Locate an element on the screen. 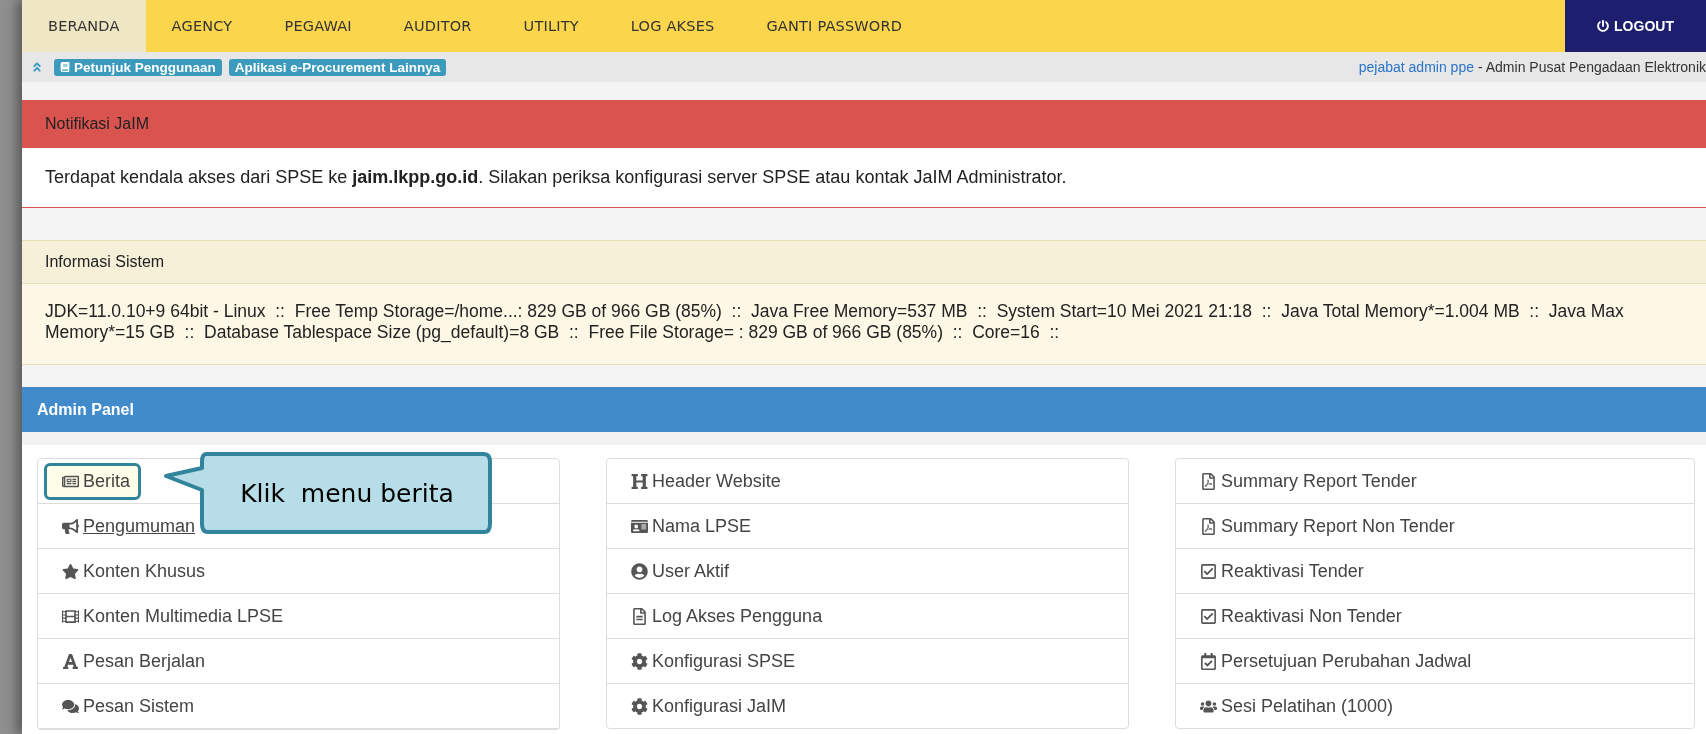 This screenshot has height=734, width=1706. system-info-text: JDK=11.0.10+9 64bit - Linux :: Free Temp Storage=/home...: 829 GB of 966 GB (85%) :: Java Free Memory=537 MB :: System Start=10 Mei 2021 21:18 :: Java Total Memory*=1.004 MB :: Java Max Memory*=15 GB :: Database Tablespace Size (pg_default)=8 GB :: Free File Storage= : 829 GB of 966 GB (85%) :: Core=16 :: is located at coordinates (864, 324).